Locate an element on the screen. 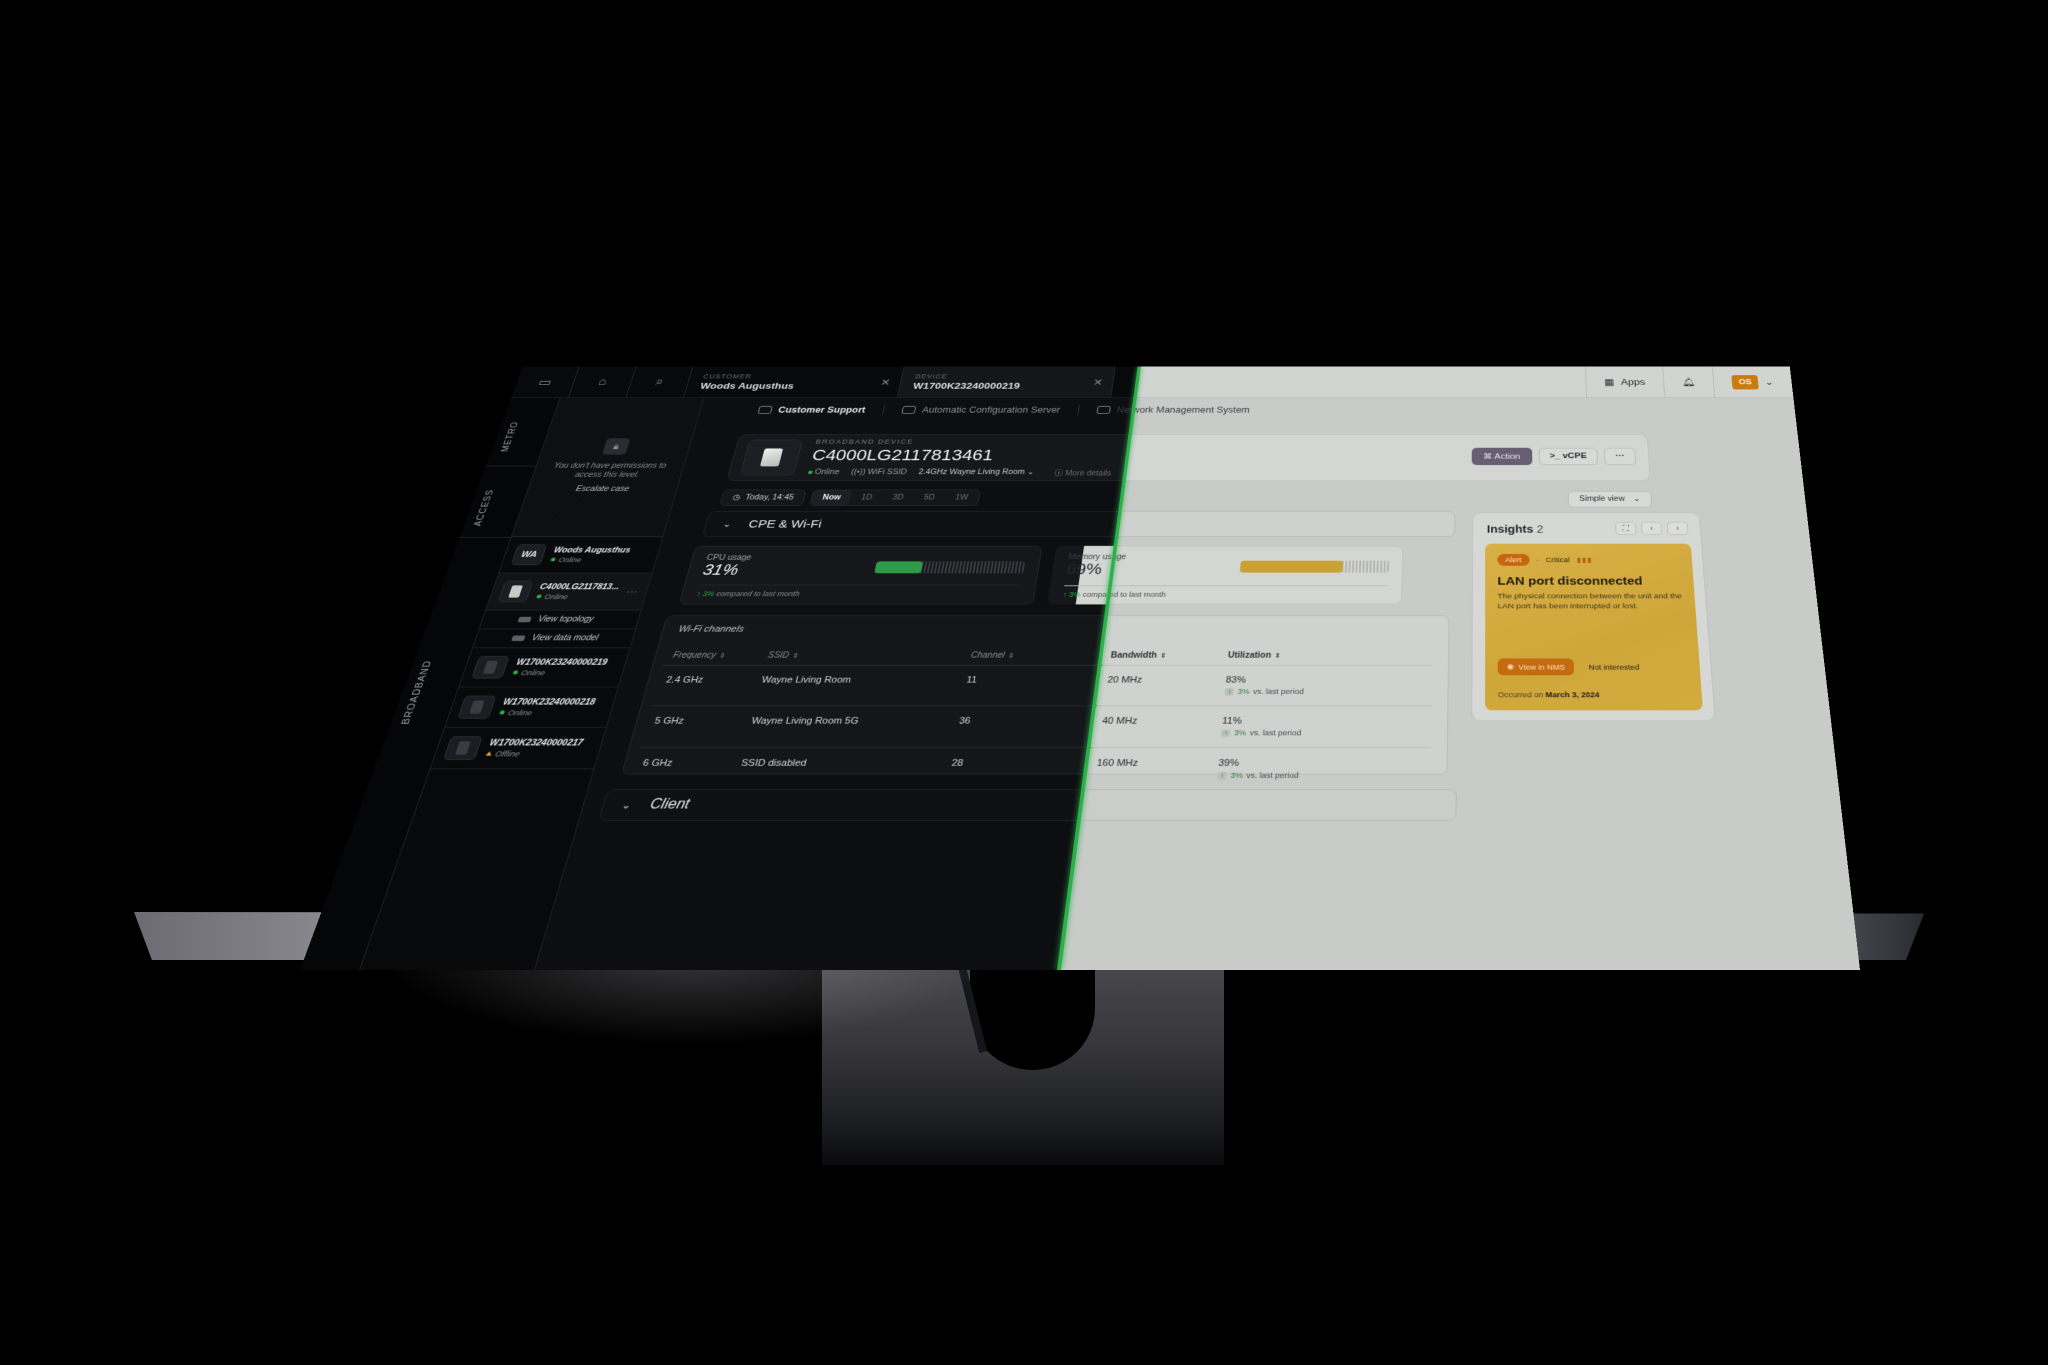 The width and height of the screenshot is (2048, 1365). column-header-bandwidth: Bandwidth ⇕ is located at coordinates (1162, 656).